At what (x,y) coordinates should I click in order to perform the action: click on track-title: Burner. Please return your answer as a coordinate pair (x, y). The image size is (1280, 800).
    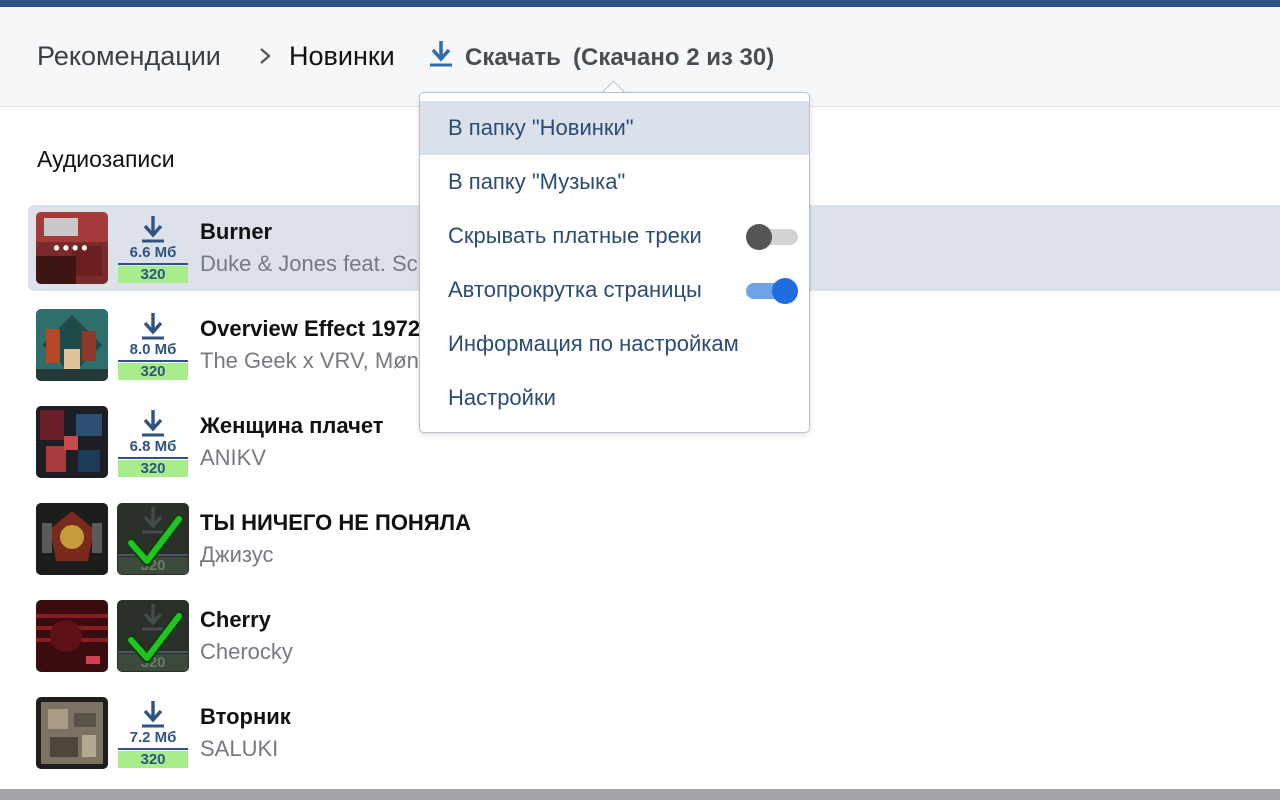
    Looking at the image, I should click on (236, 231).